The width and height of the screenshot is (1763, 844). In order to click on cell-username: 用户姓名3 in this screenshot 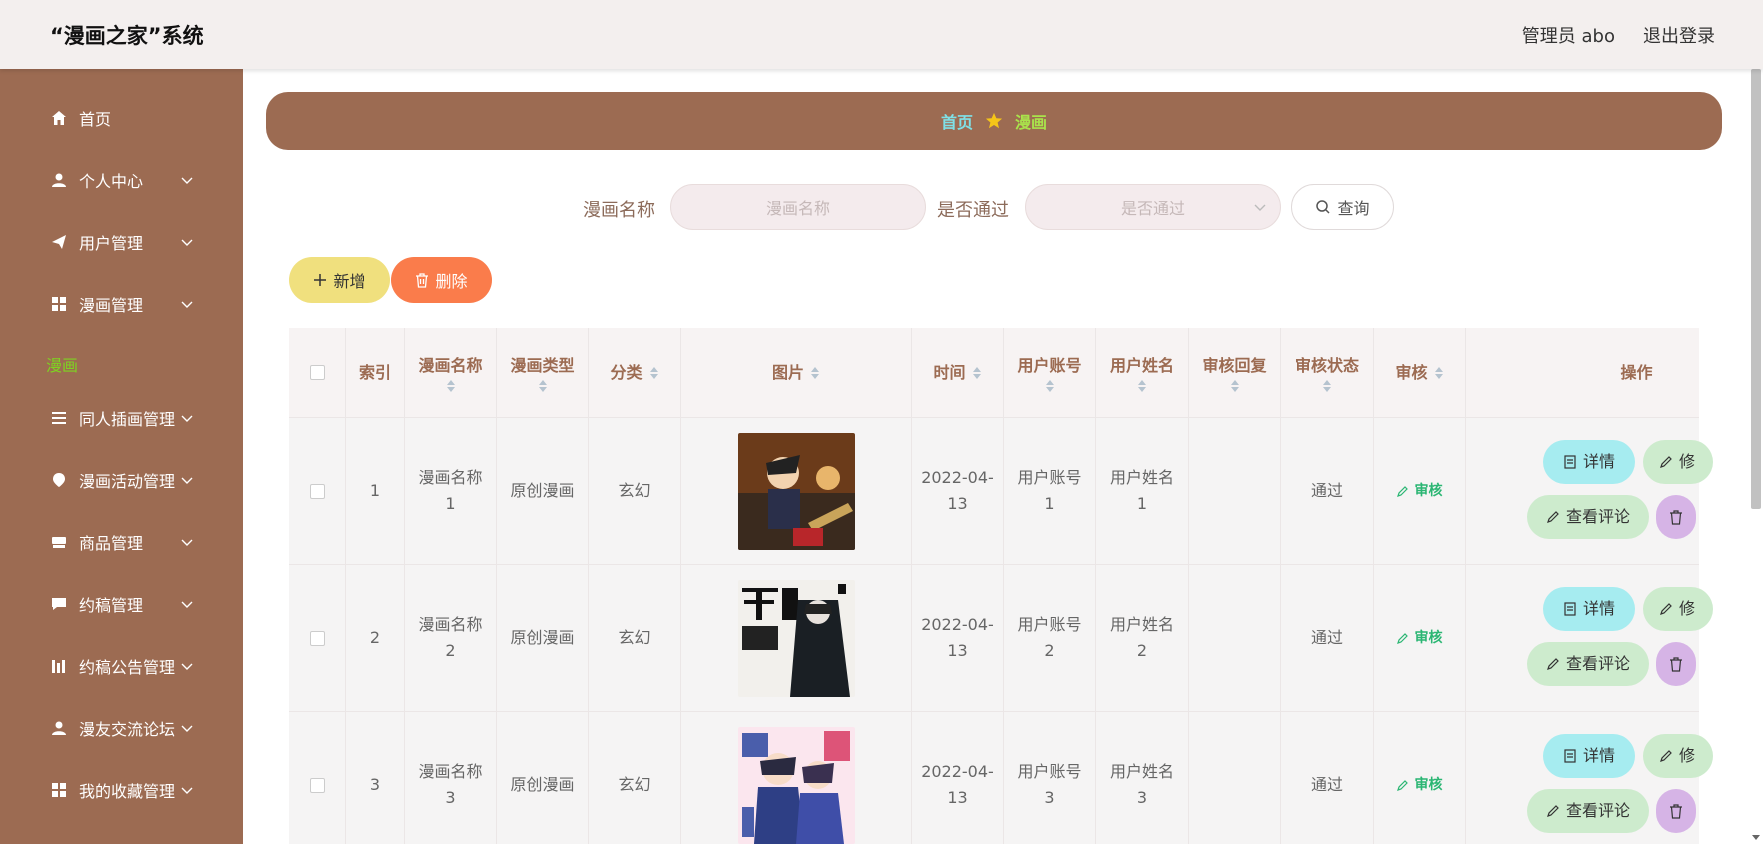, I will do `click(1142, 778)`.